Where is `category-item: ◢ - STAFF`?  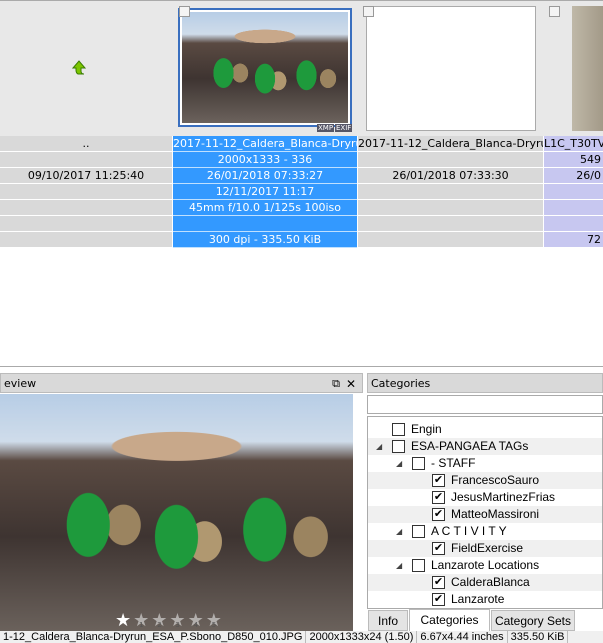 category-item: ◢ - STAFF is located at coordinates (485, 463).